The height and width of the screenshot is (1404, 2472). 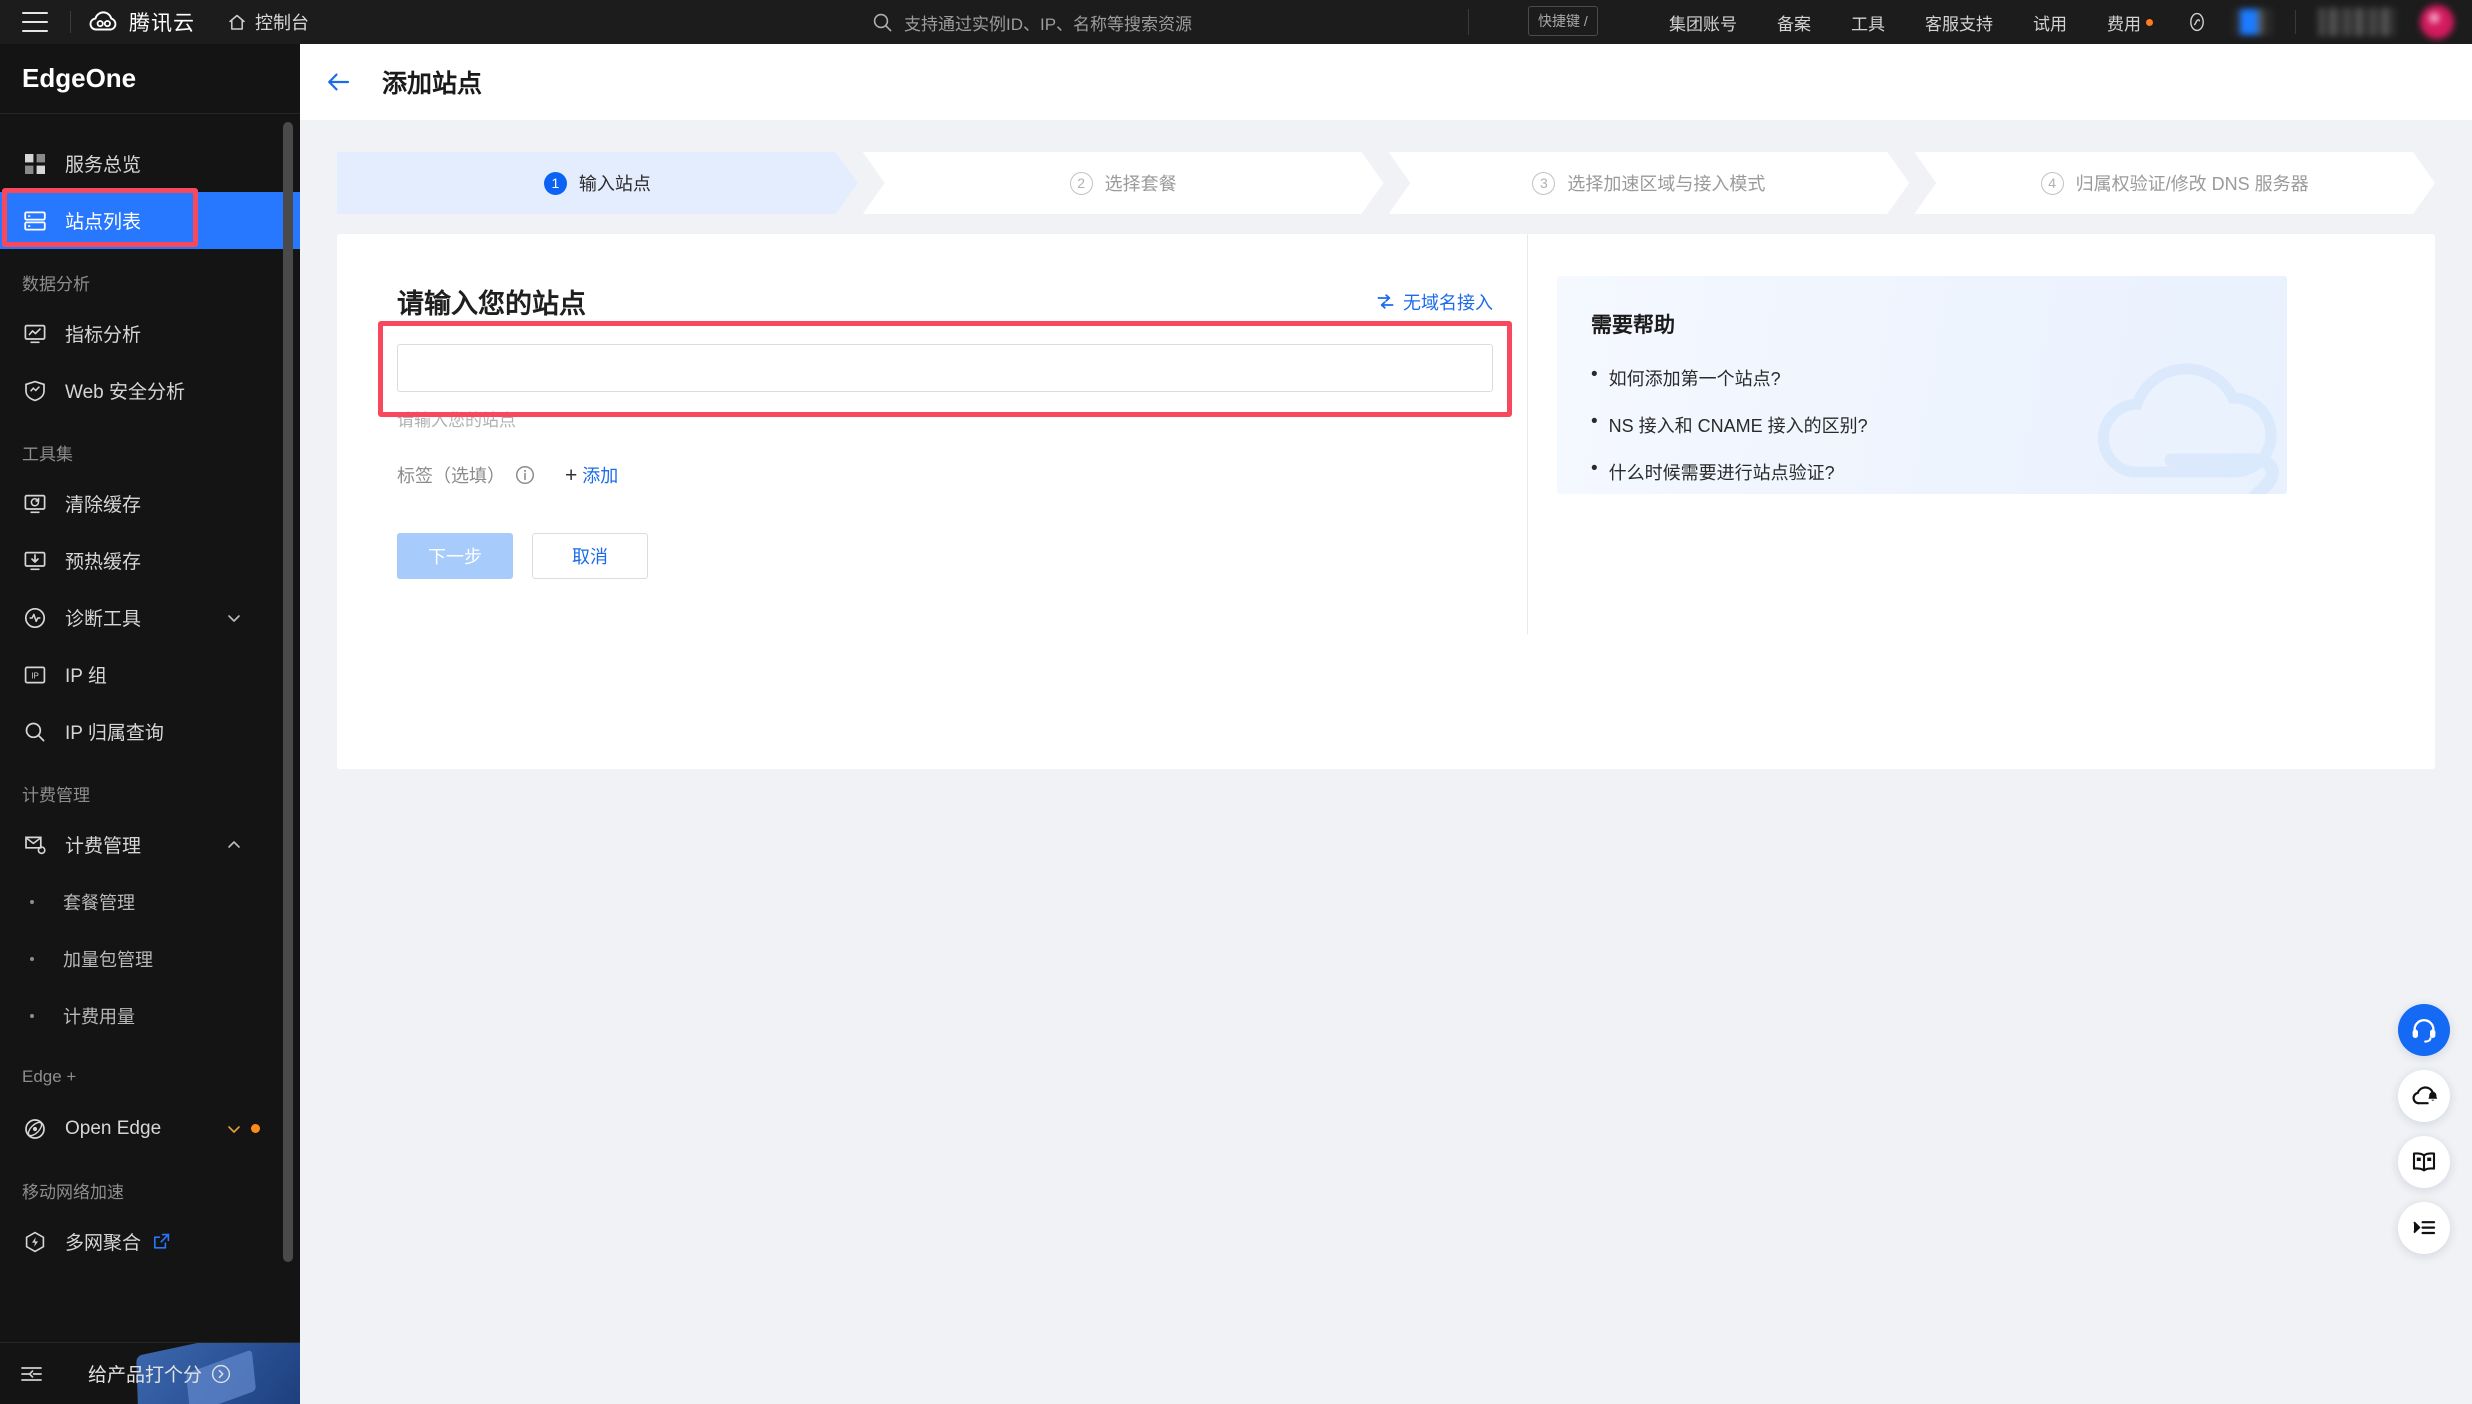 What do you see at coordinates (103, 222) in the screenshot?
I see `sidebar-item-label: 站点列表` at bounding box center [103, 222].